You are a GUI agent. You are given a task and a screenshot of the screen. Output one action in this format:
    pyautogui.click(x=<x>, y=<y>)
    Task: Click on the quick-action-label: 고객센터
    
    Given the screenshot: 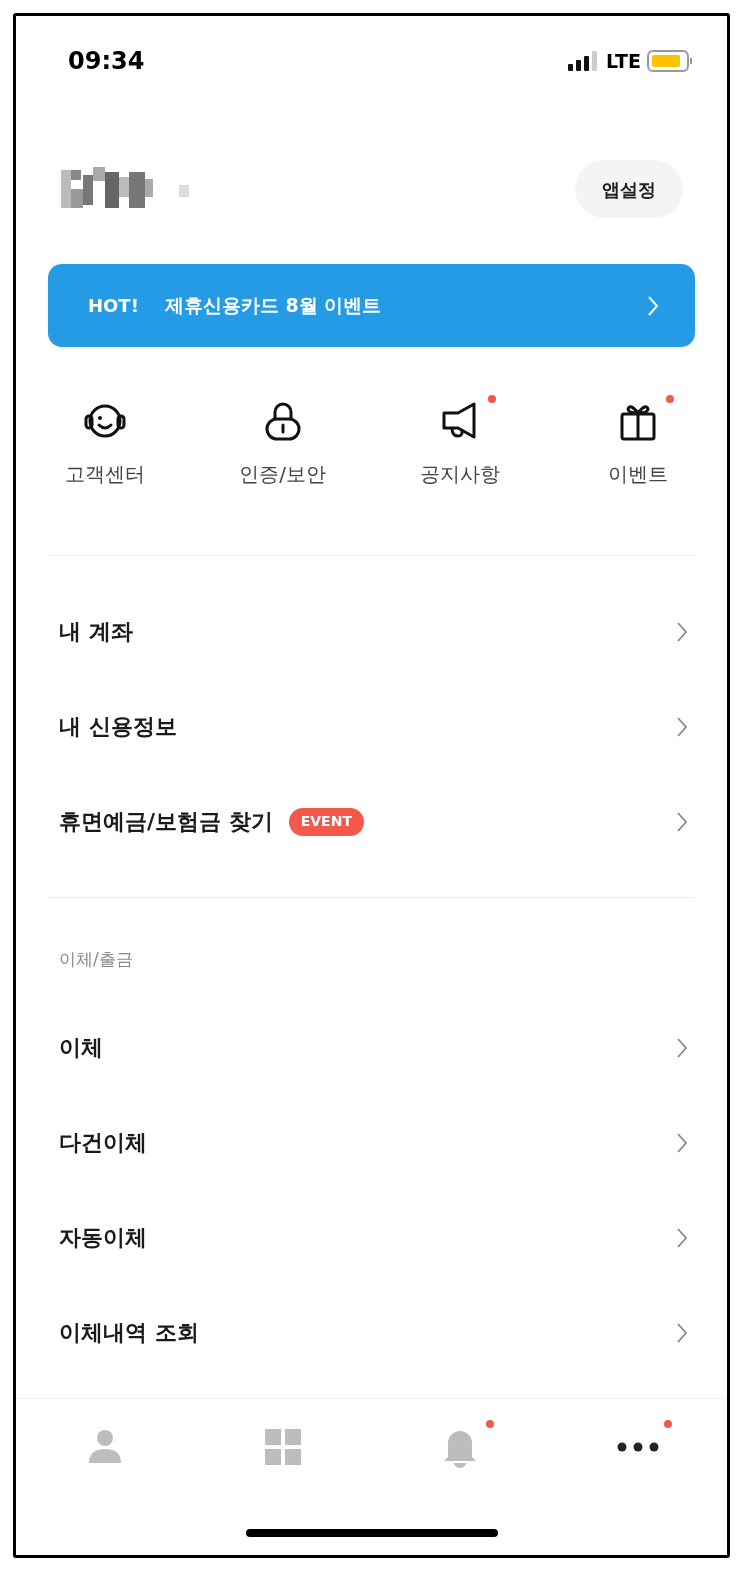 What is the action you would take?
    pyautogui.click(x=104, y=474)
    